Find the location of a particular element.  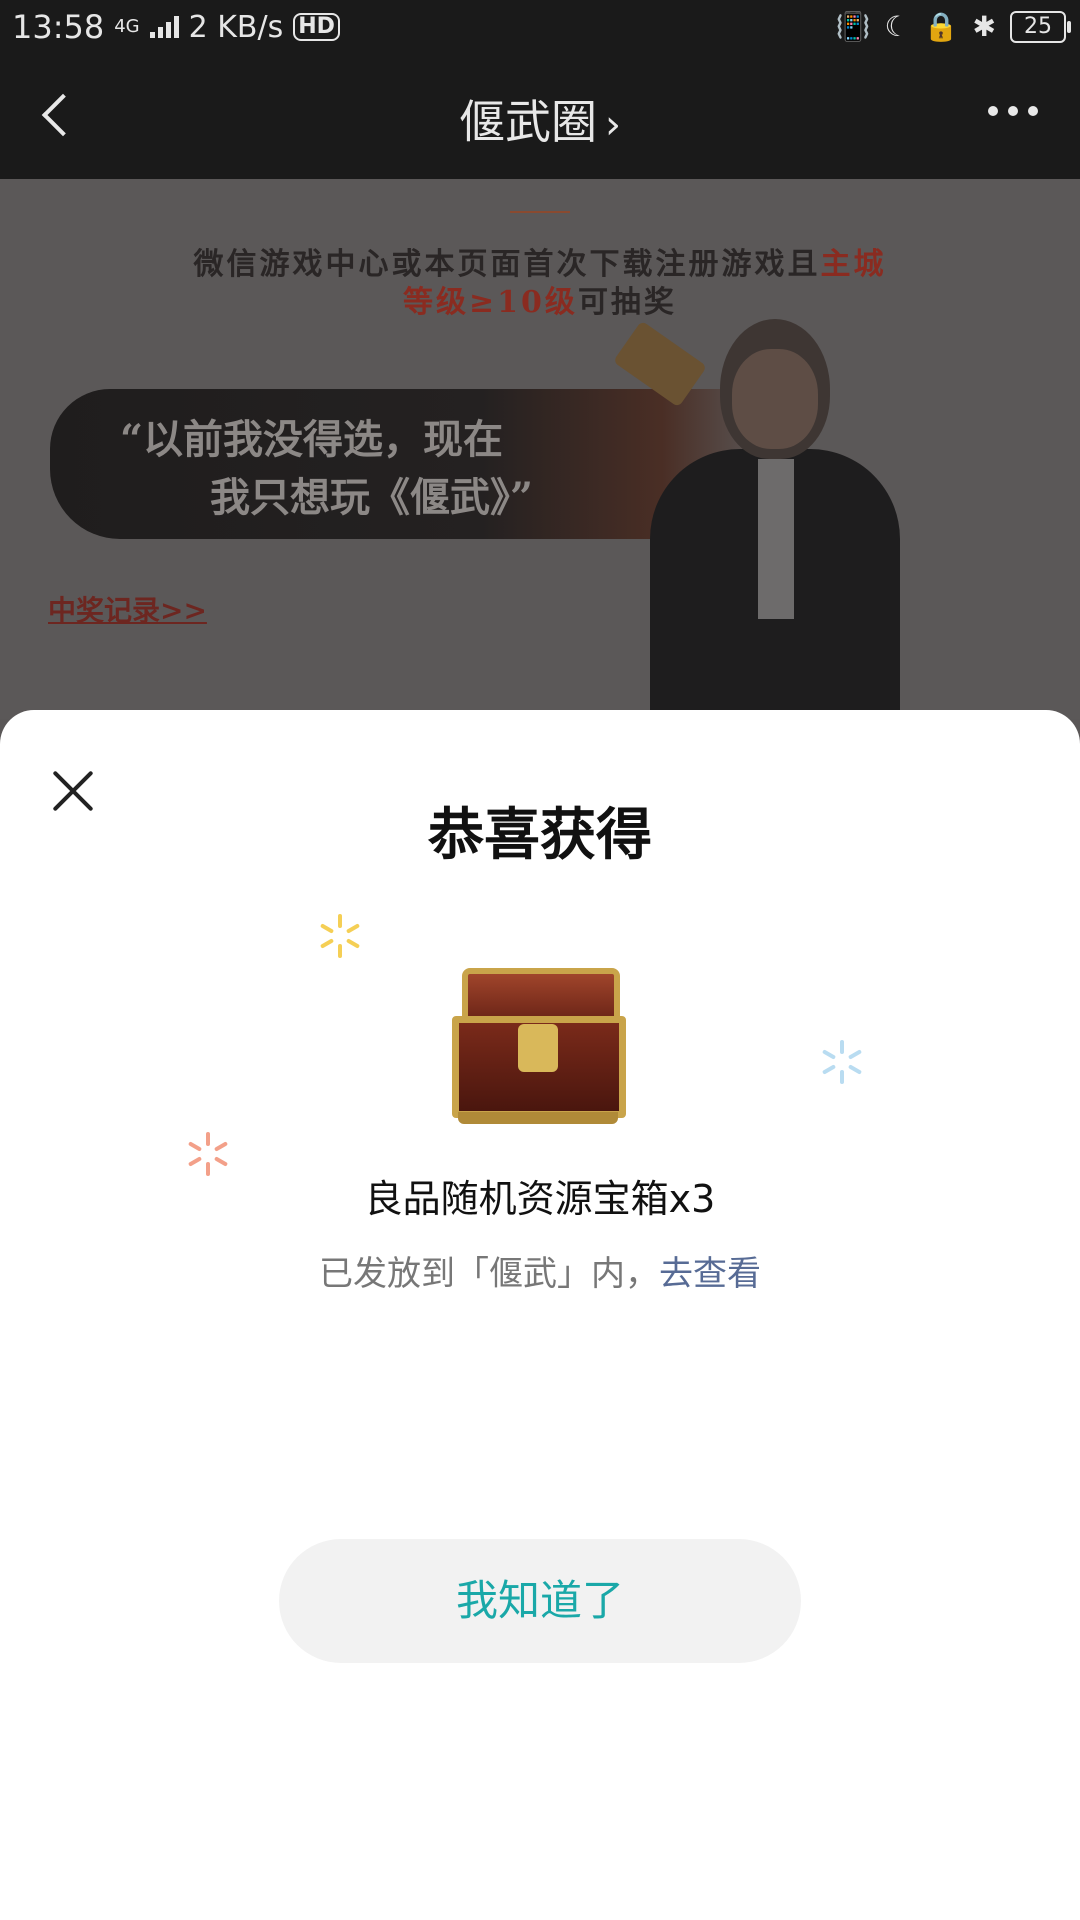

acknowledge-button: 我知道了 is located at coordinates (540, 1601).